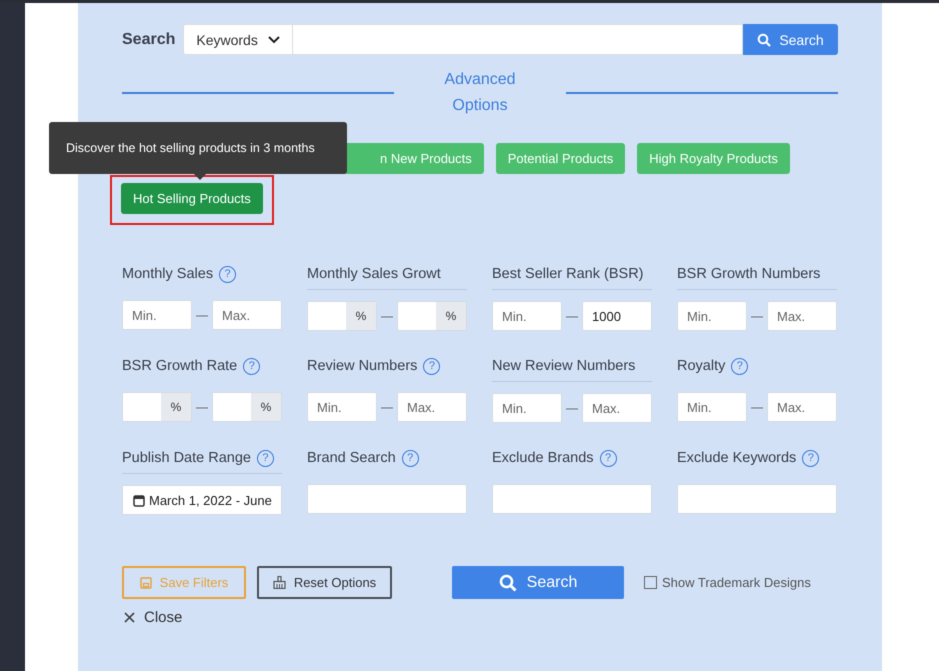 This screenshot has width=939, height=671. I want to click on filter-label: New Review Numbers, so click(564, 366).